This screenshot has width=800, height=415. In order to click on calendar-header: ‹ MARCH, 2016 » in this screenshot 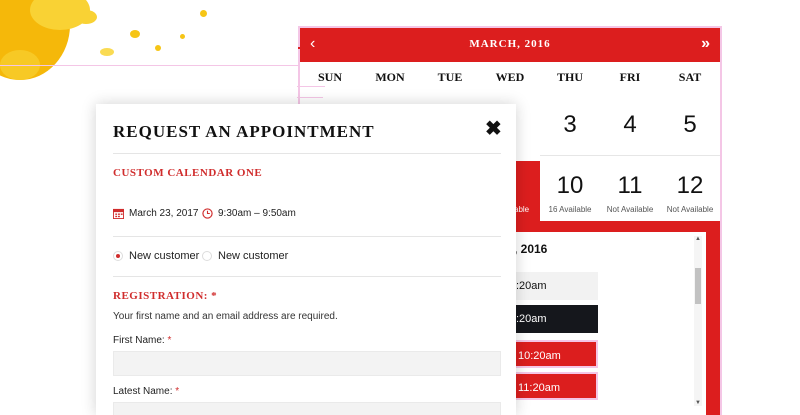, I will do `click(510, 45)`.